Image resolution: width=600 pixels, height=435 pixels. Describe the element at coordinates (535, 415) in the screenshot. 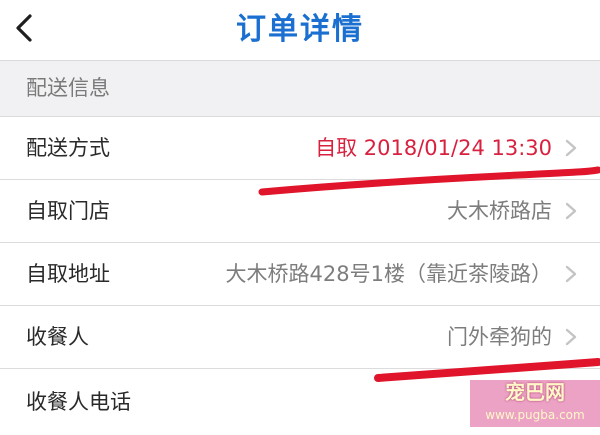

I see `watermark-url: www.pugba.com` at that location.